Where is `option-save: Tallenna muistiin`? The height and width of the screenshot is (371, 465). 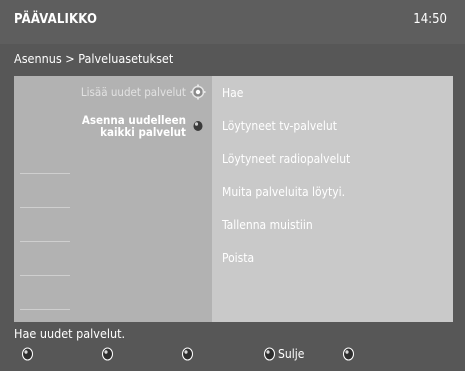 option-save: Tallenna muistiin is located at coordinates (267, 225).